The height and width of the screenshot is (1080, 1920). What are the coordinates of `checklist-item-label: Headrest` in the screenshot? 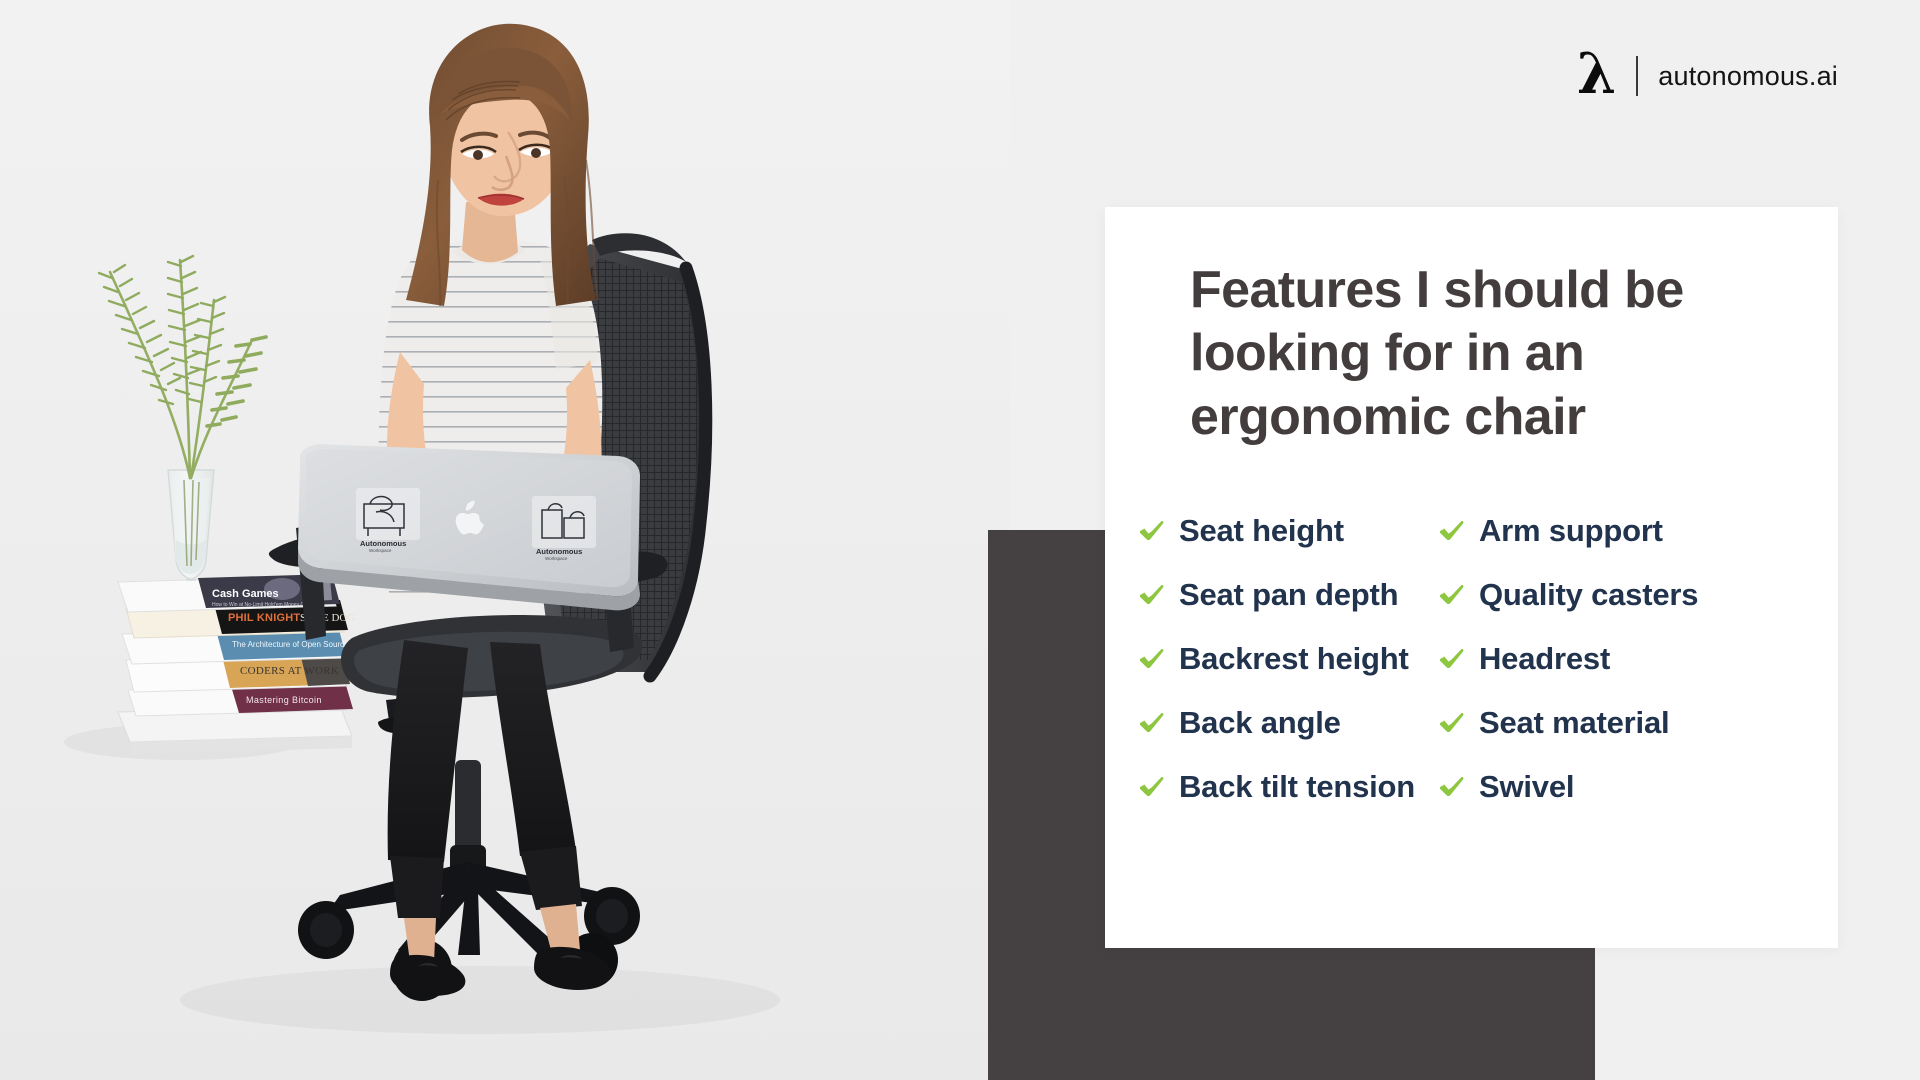 It's located at (1545, 658).